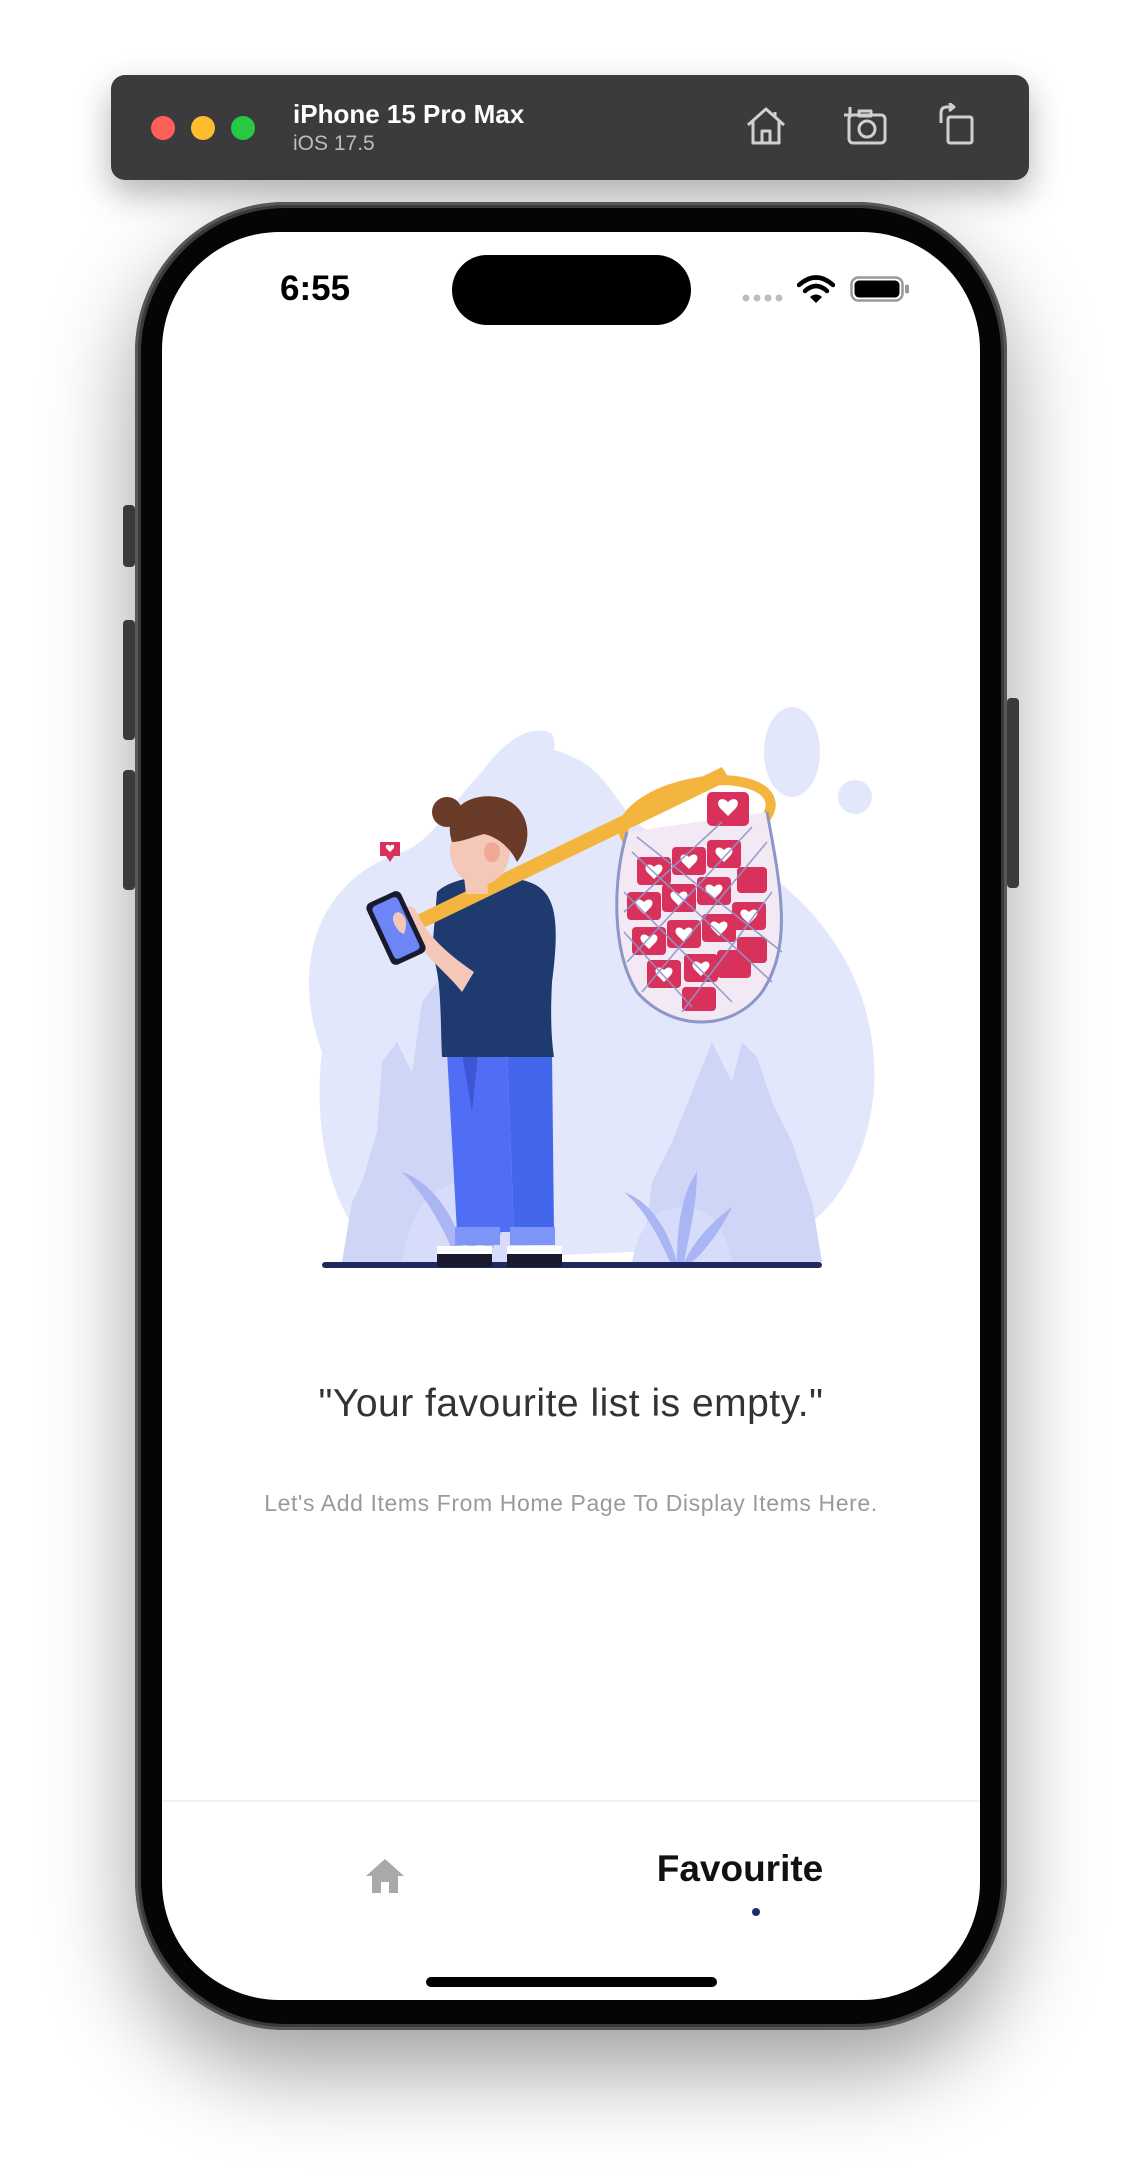 The width and height of the screenshot is (1142, 2184). I want to click on device-name: iPhone 15 Pro Max, so click(409, 114).